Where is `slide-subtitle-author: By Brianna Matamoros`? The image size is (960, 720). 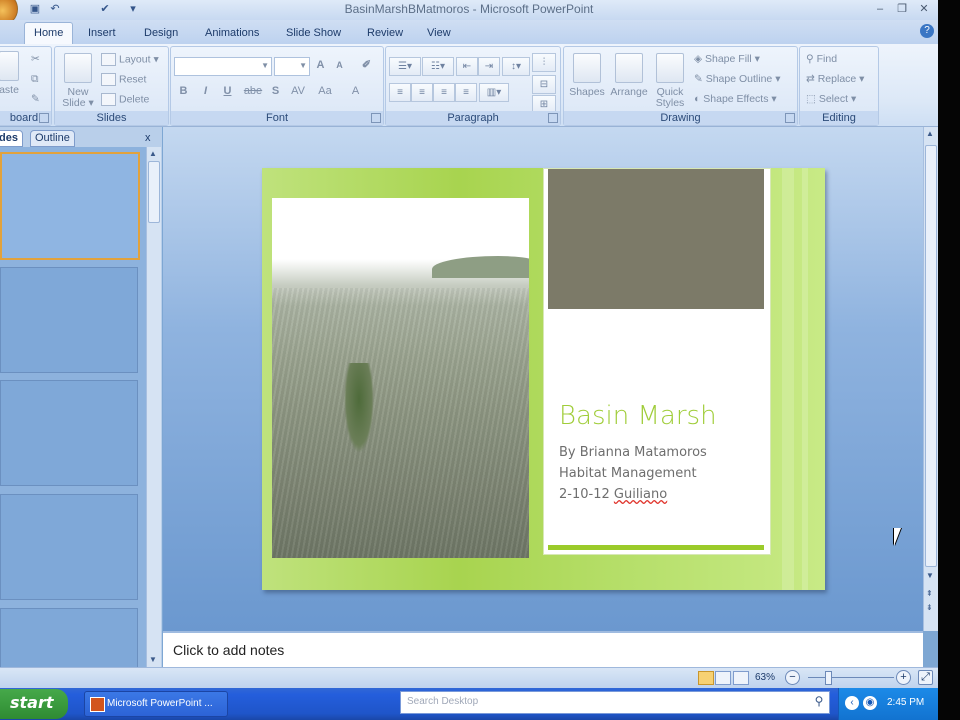 slide-subtitle-author: By Brianna Matamoros is located at coordinates (633, 452).